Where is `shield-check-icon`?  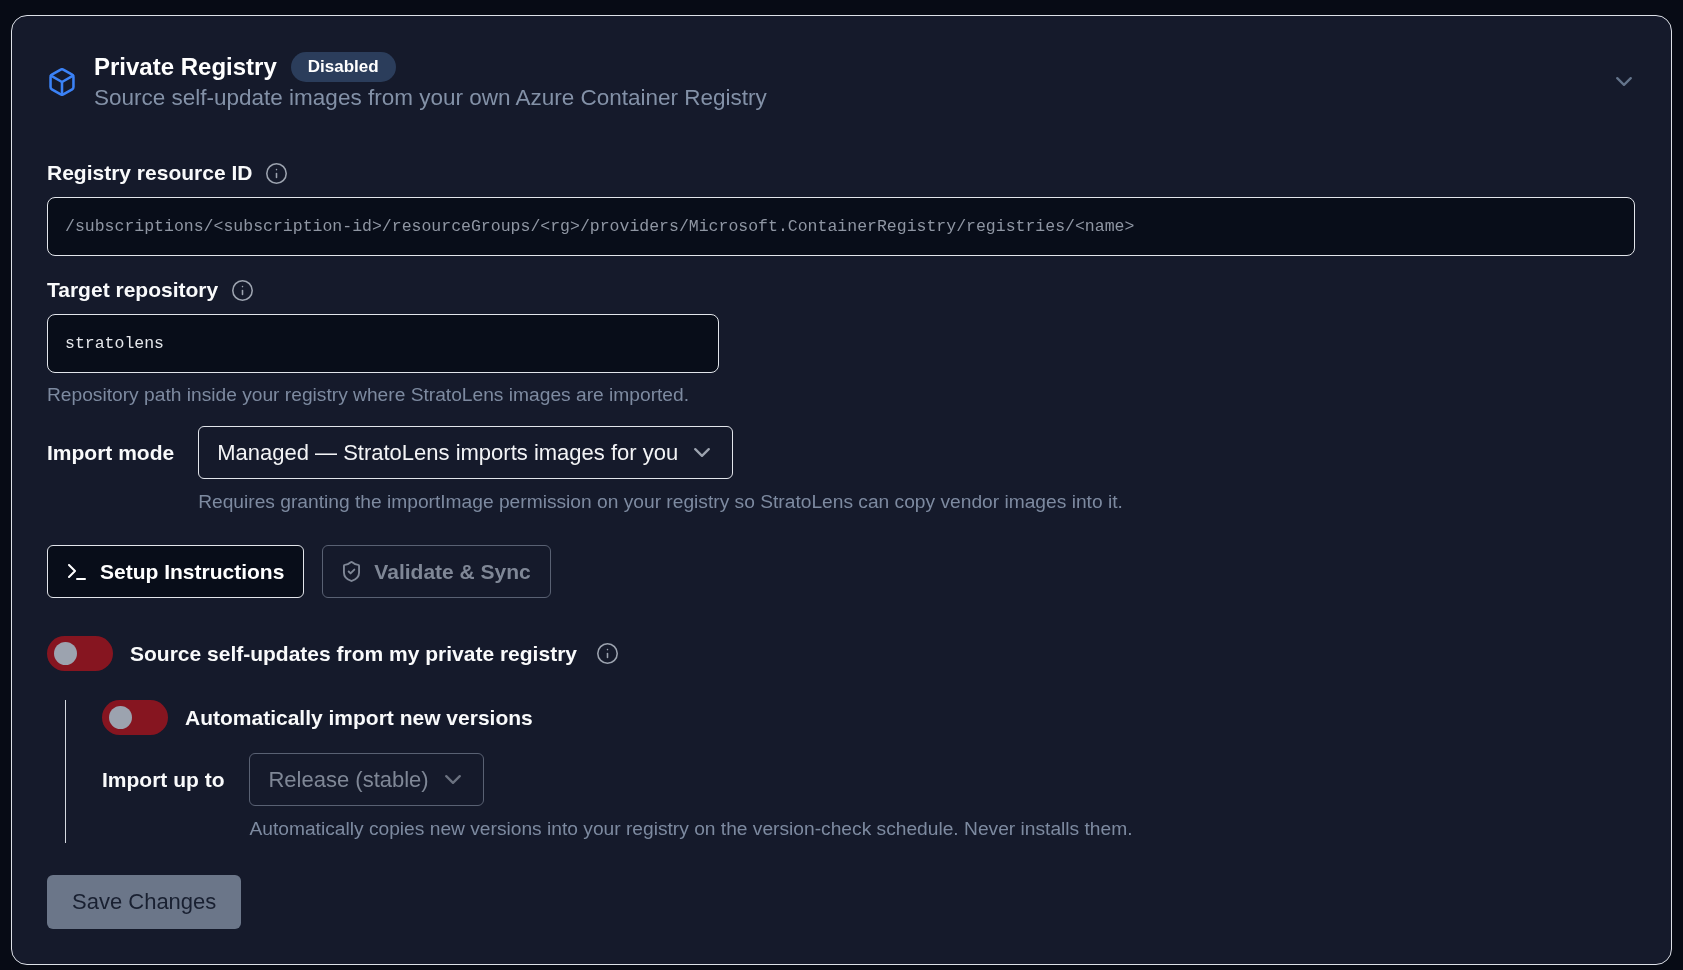
shield-check-icon is located at coordinates (352, 571).